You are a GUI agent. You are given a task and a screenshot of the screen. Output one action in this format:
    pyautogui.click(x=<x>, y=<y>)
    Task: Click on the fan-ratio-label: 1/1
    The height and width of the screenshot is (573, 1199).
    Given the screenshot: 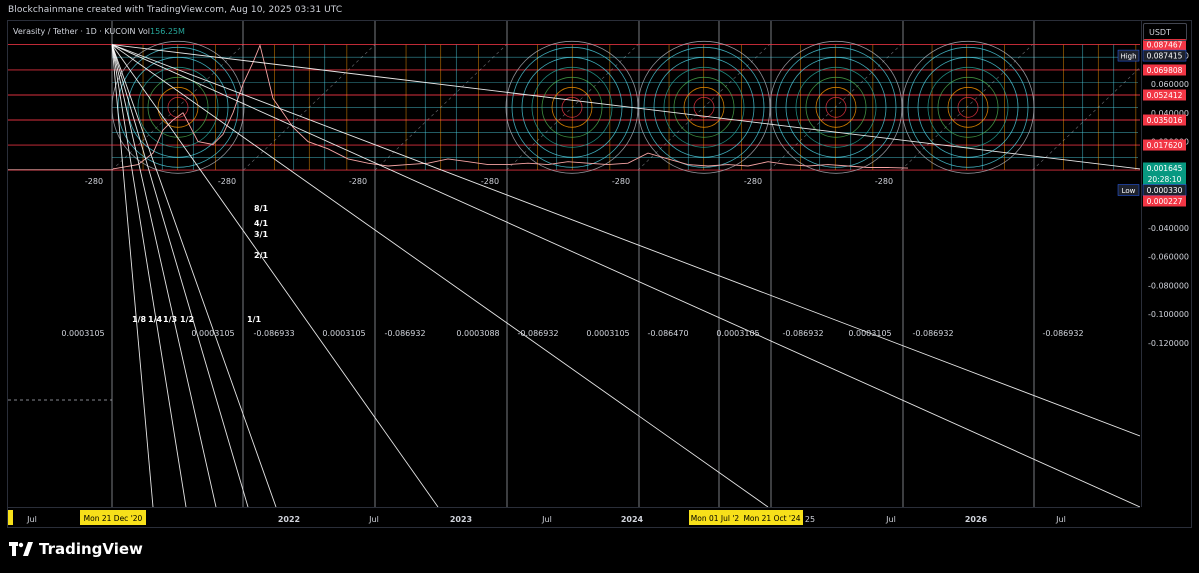 What is the action you would take?
    pyautogui.click(x=254, y=319)
    